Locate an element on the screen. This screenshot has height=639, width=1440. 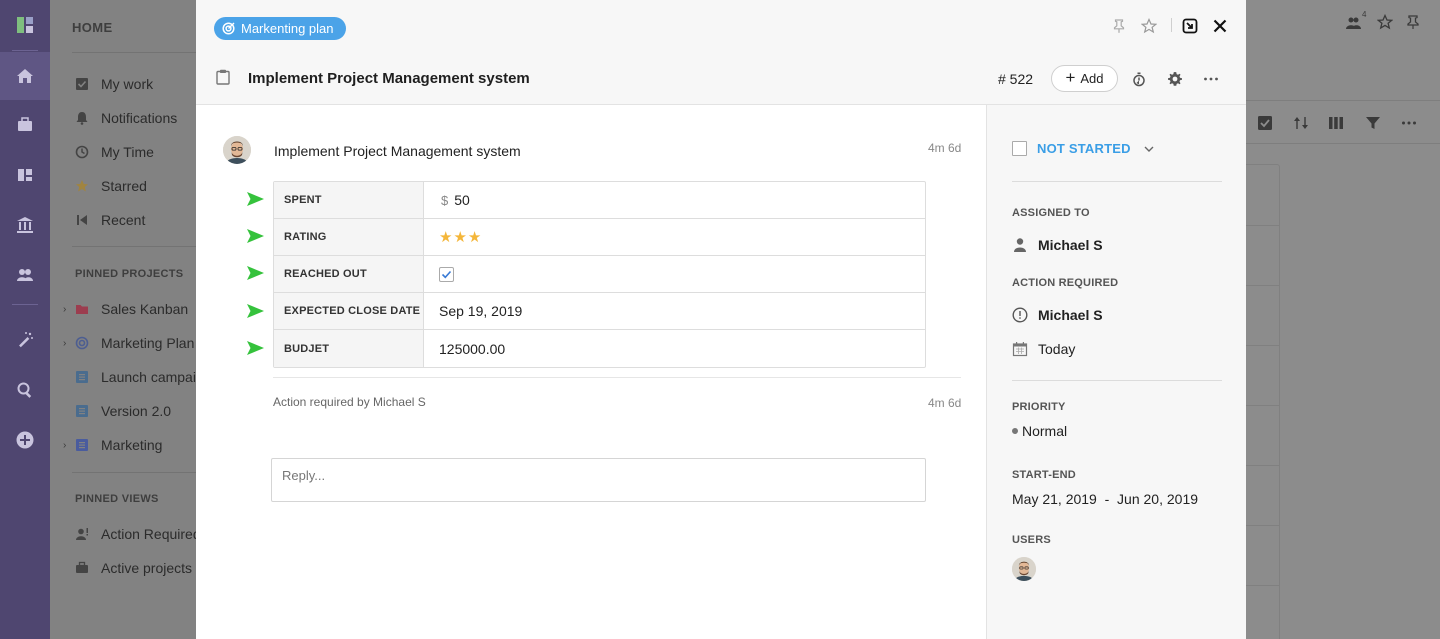
plus-icon: + is located at coordinates (1070, 77).